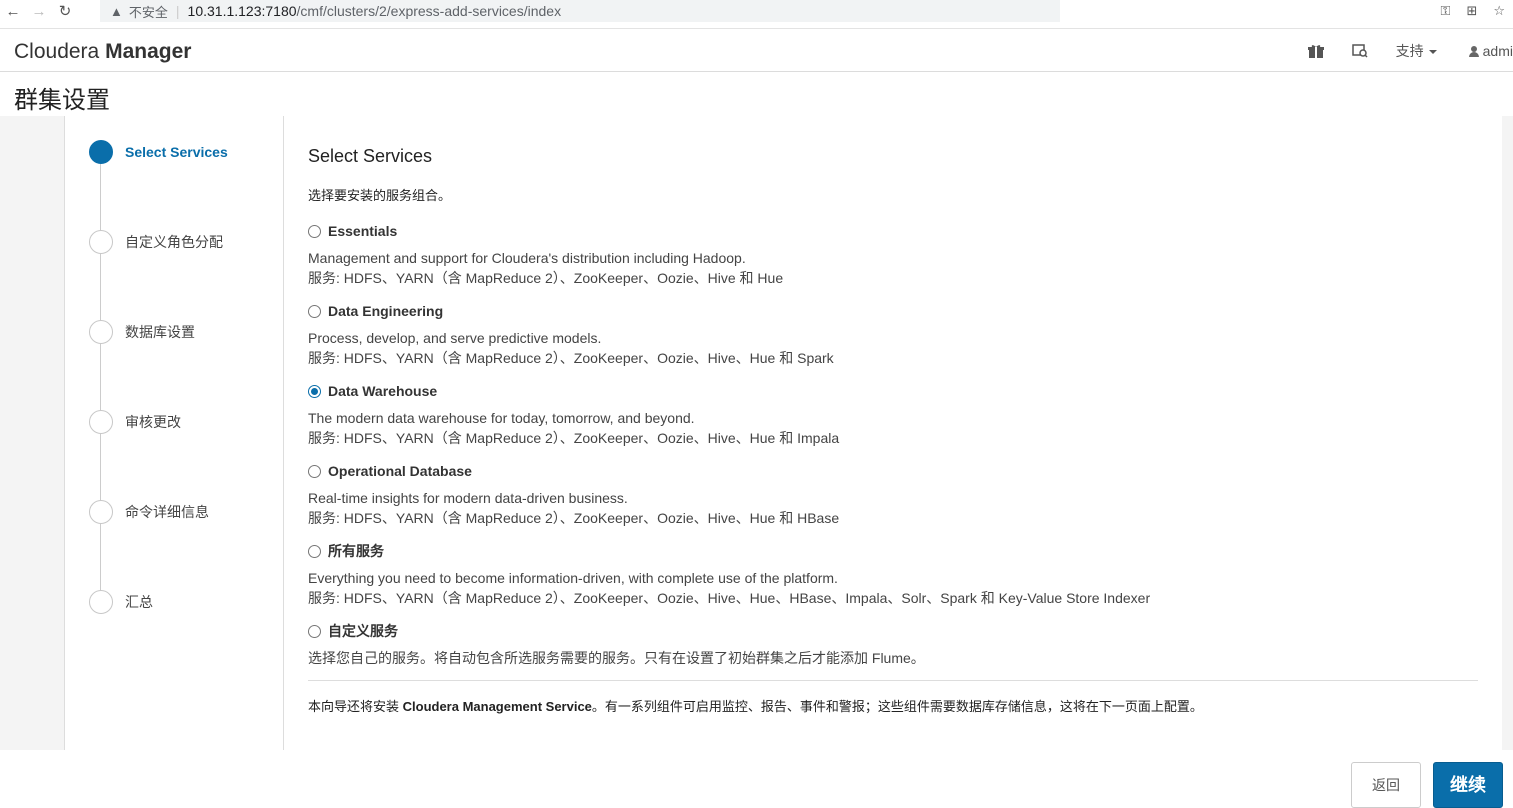  Describe the element at coordinates (1432, 52) in the screenshot. I see `caret-down-icon` at that location.